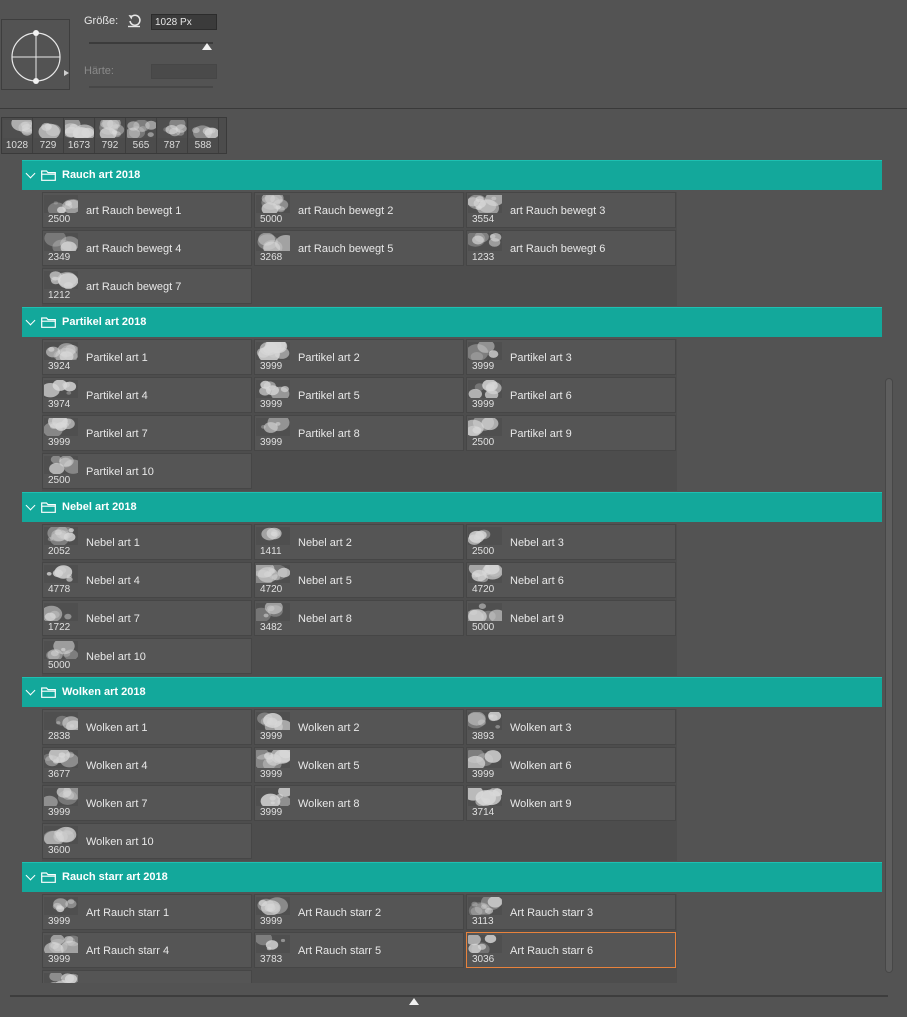 The width and height of the screenshot is (907, 1017). What do you see at coordinates (483, 959) in the screenshot?
I see `brush-size-value: 3036` at bounding box center [483, 959].